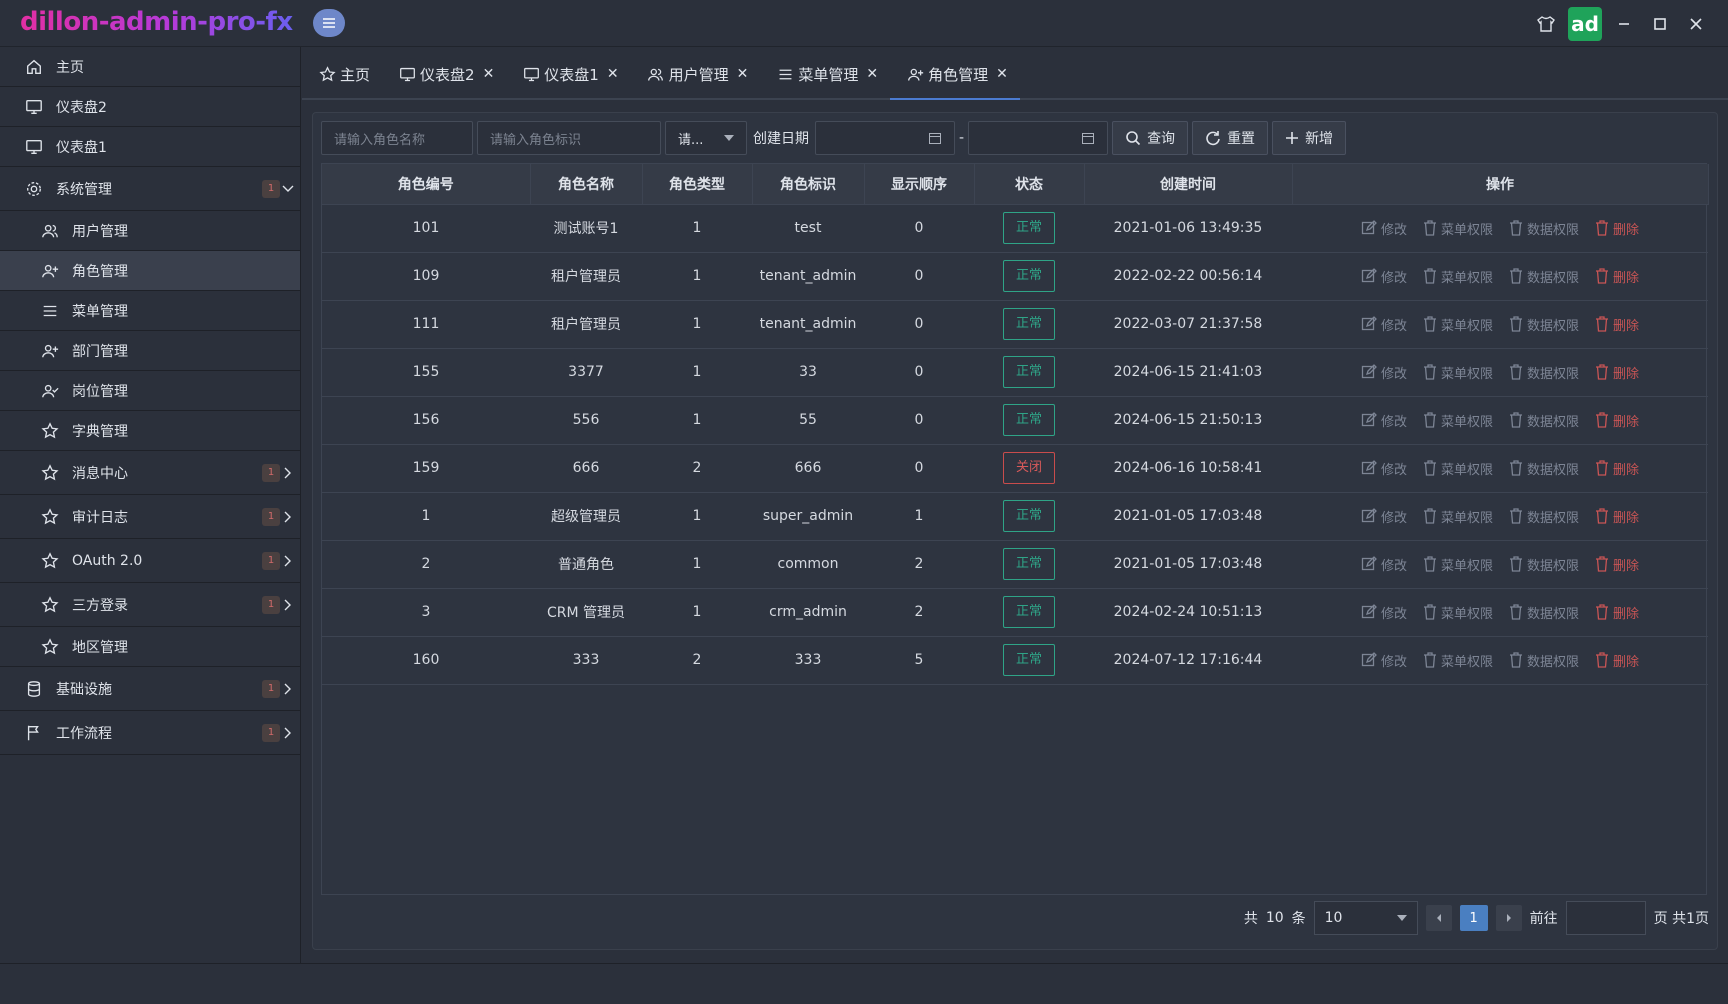 The height and width of the screenshot is (1004, 1728). I want to click on add-button: 新增, so click(1309, 138).